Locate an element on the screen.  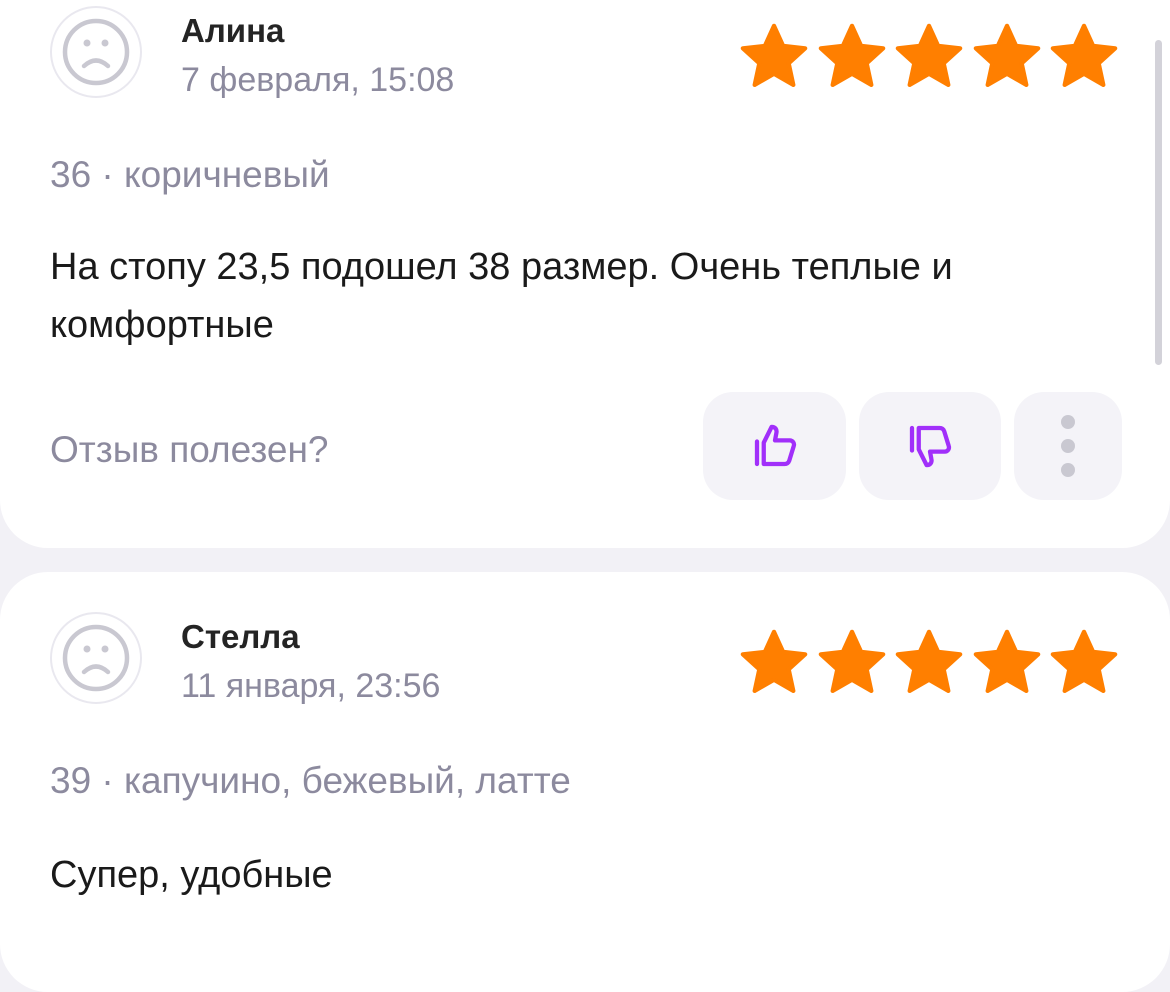
product-variant: 39 · капучино, бежевый, латте is located at coordinates (310, 780).